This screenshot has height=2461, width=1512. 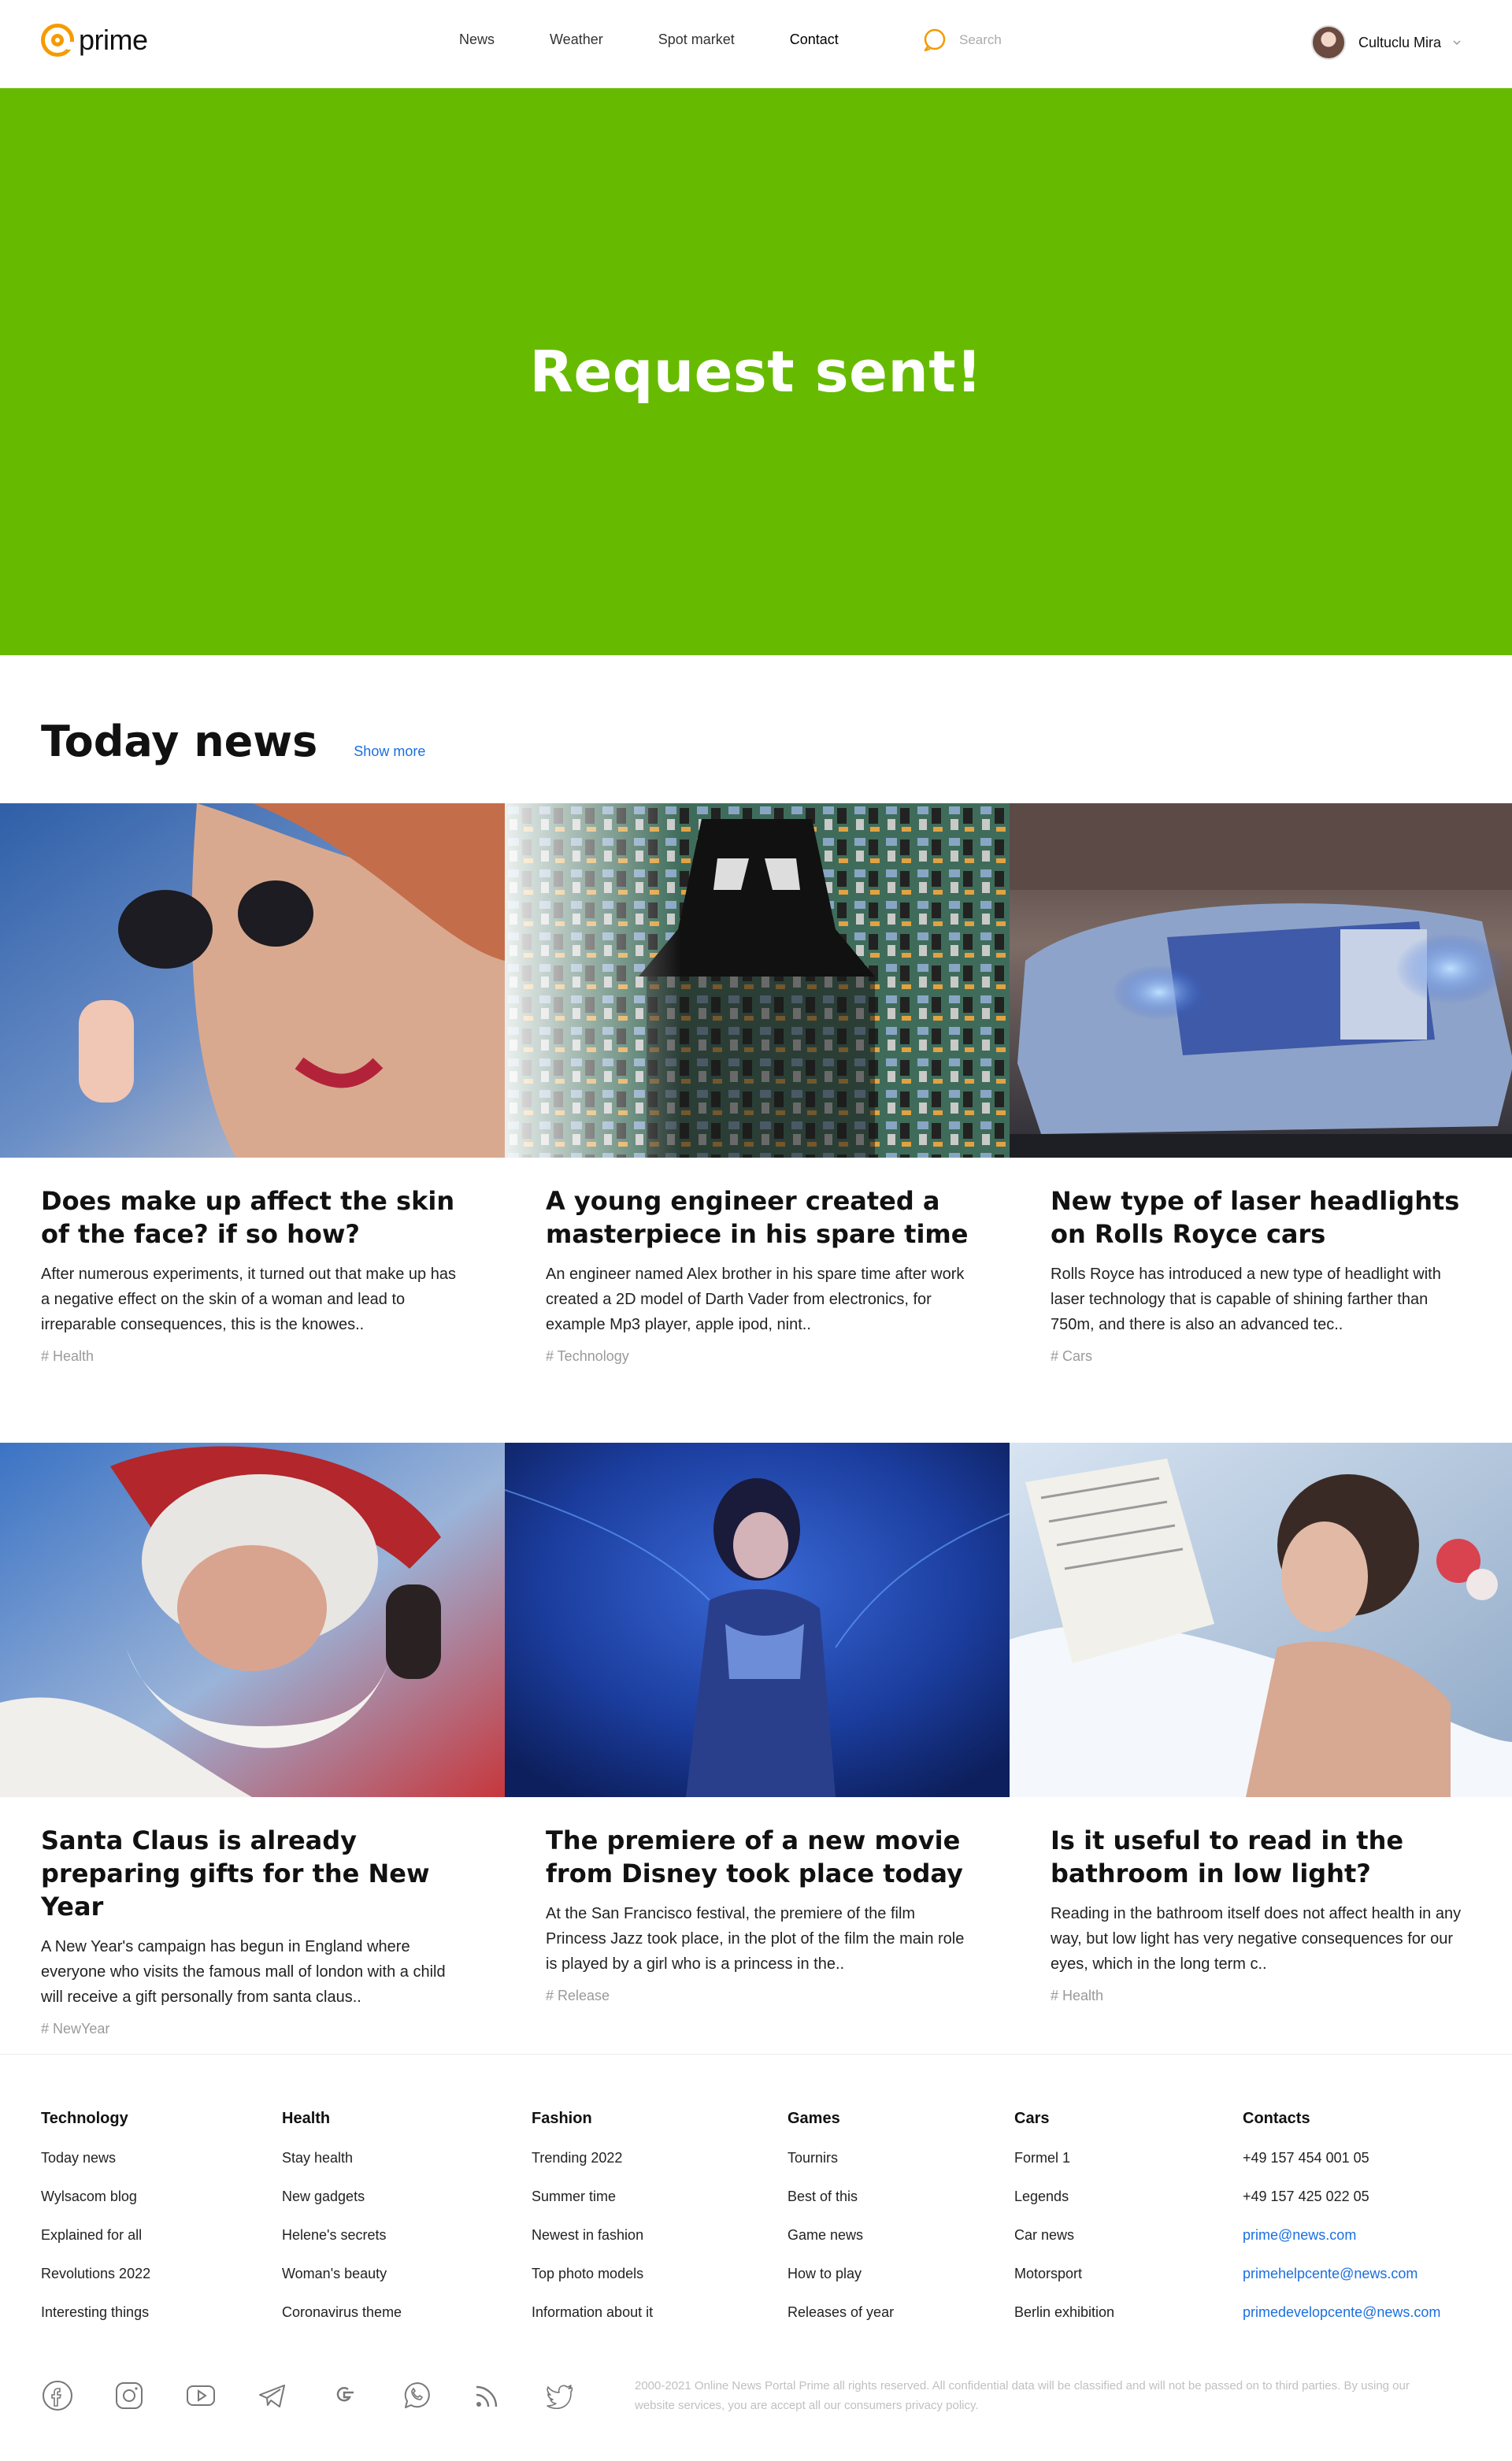 I want to click on email-link: prime@news.com, so click(x=1341, y=2235).